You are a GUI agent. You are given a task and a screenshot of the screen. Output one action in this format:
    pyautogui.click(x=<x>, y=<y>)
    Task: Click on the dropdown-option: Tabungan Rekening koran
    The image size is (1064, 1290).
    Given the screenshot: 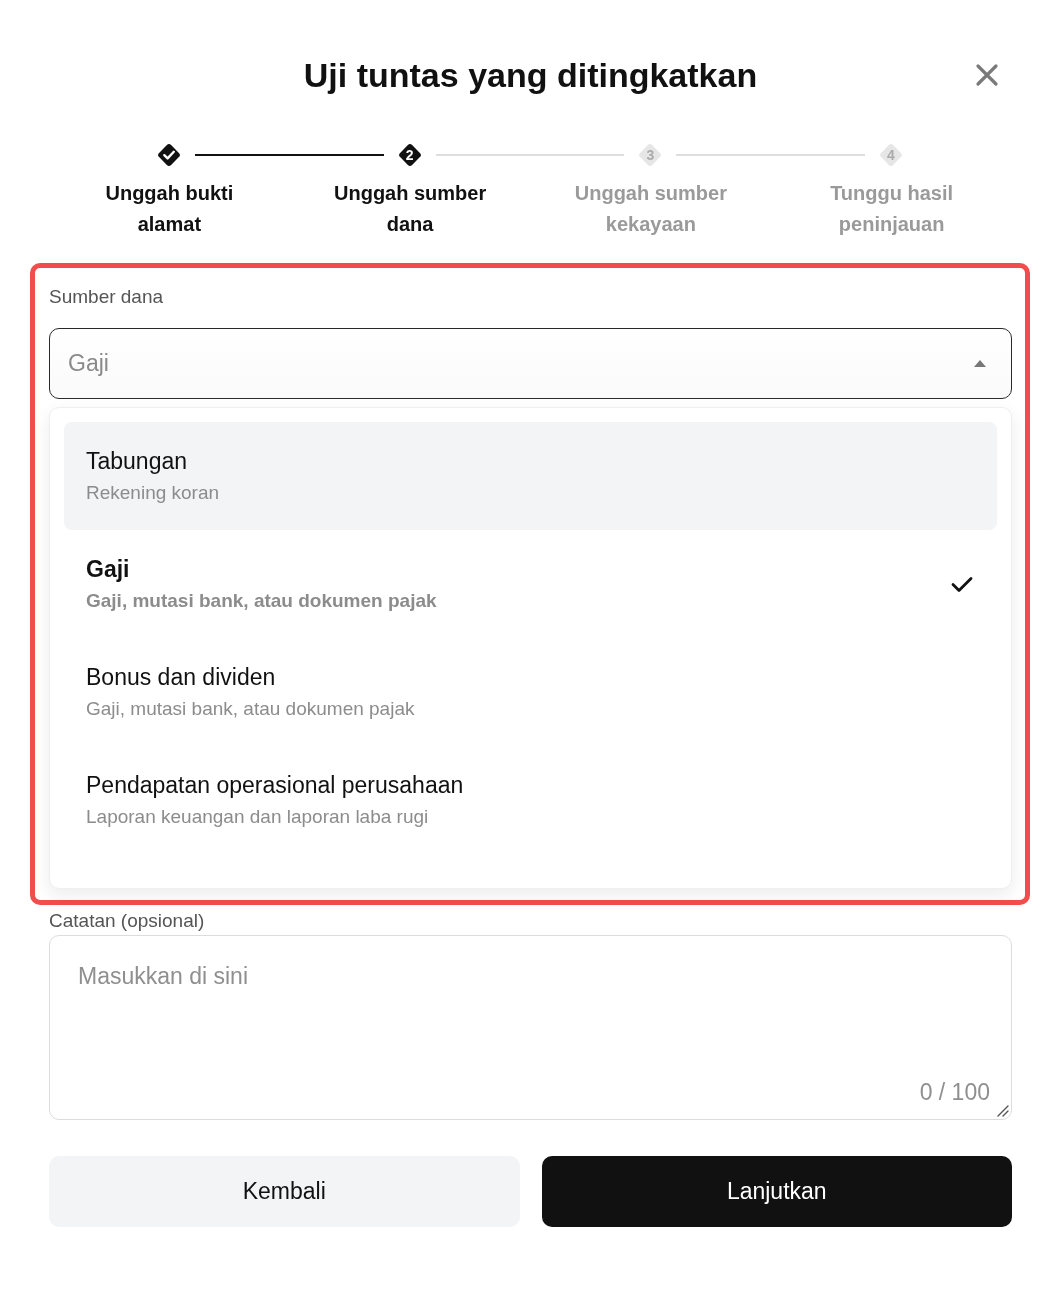 What is the action you would take?
    pyautogui.click(x=530, y=476)
    